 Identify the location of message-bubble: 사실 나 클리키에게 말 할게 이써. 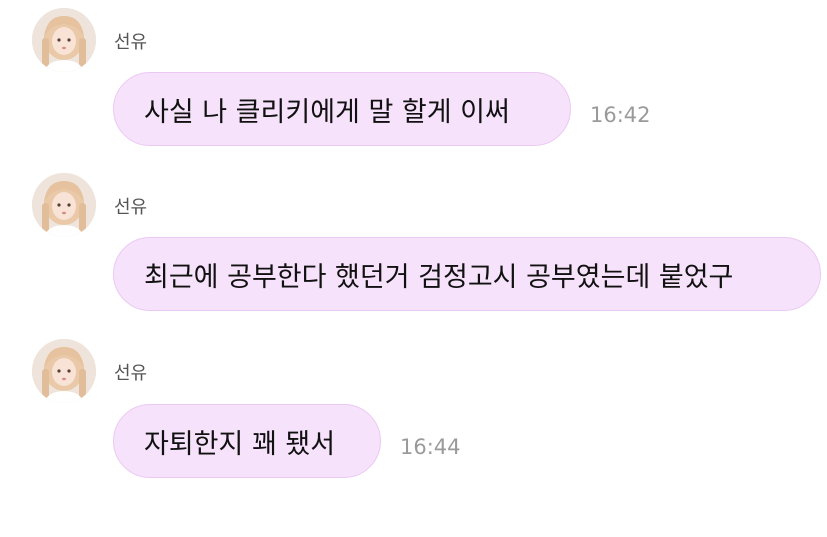
(342, 109).